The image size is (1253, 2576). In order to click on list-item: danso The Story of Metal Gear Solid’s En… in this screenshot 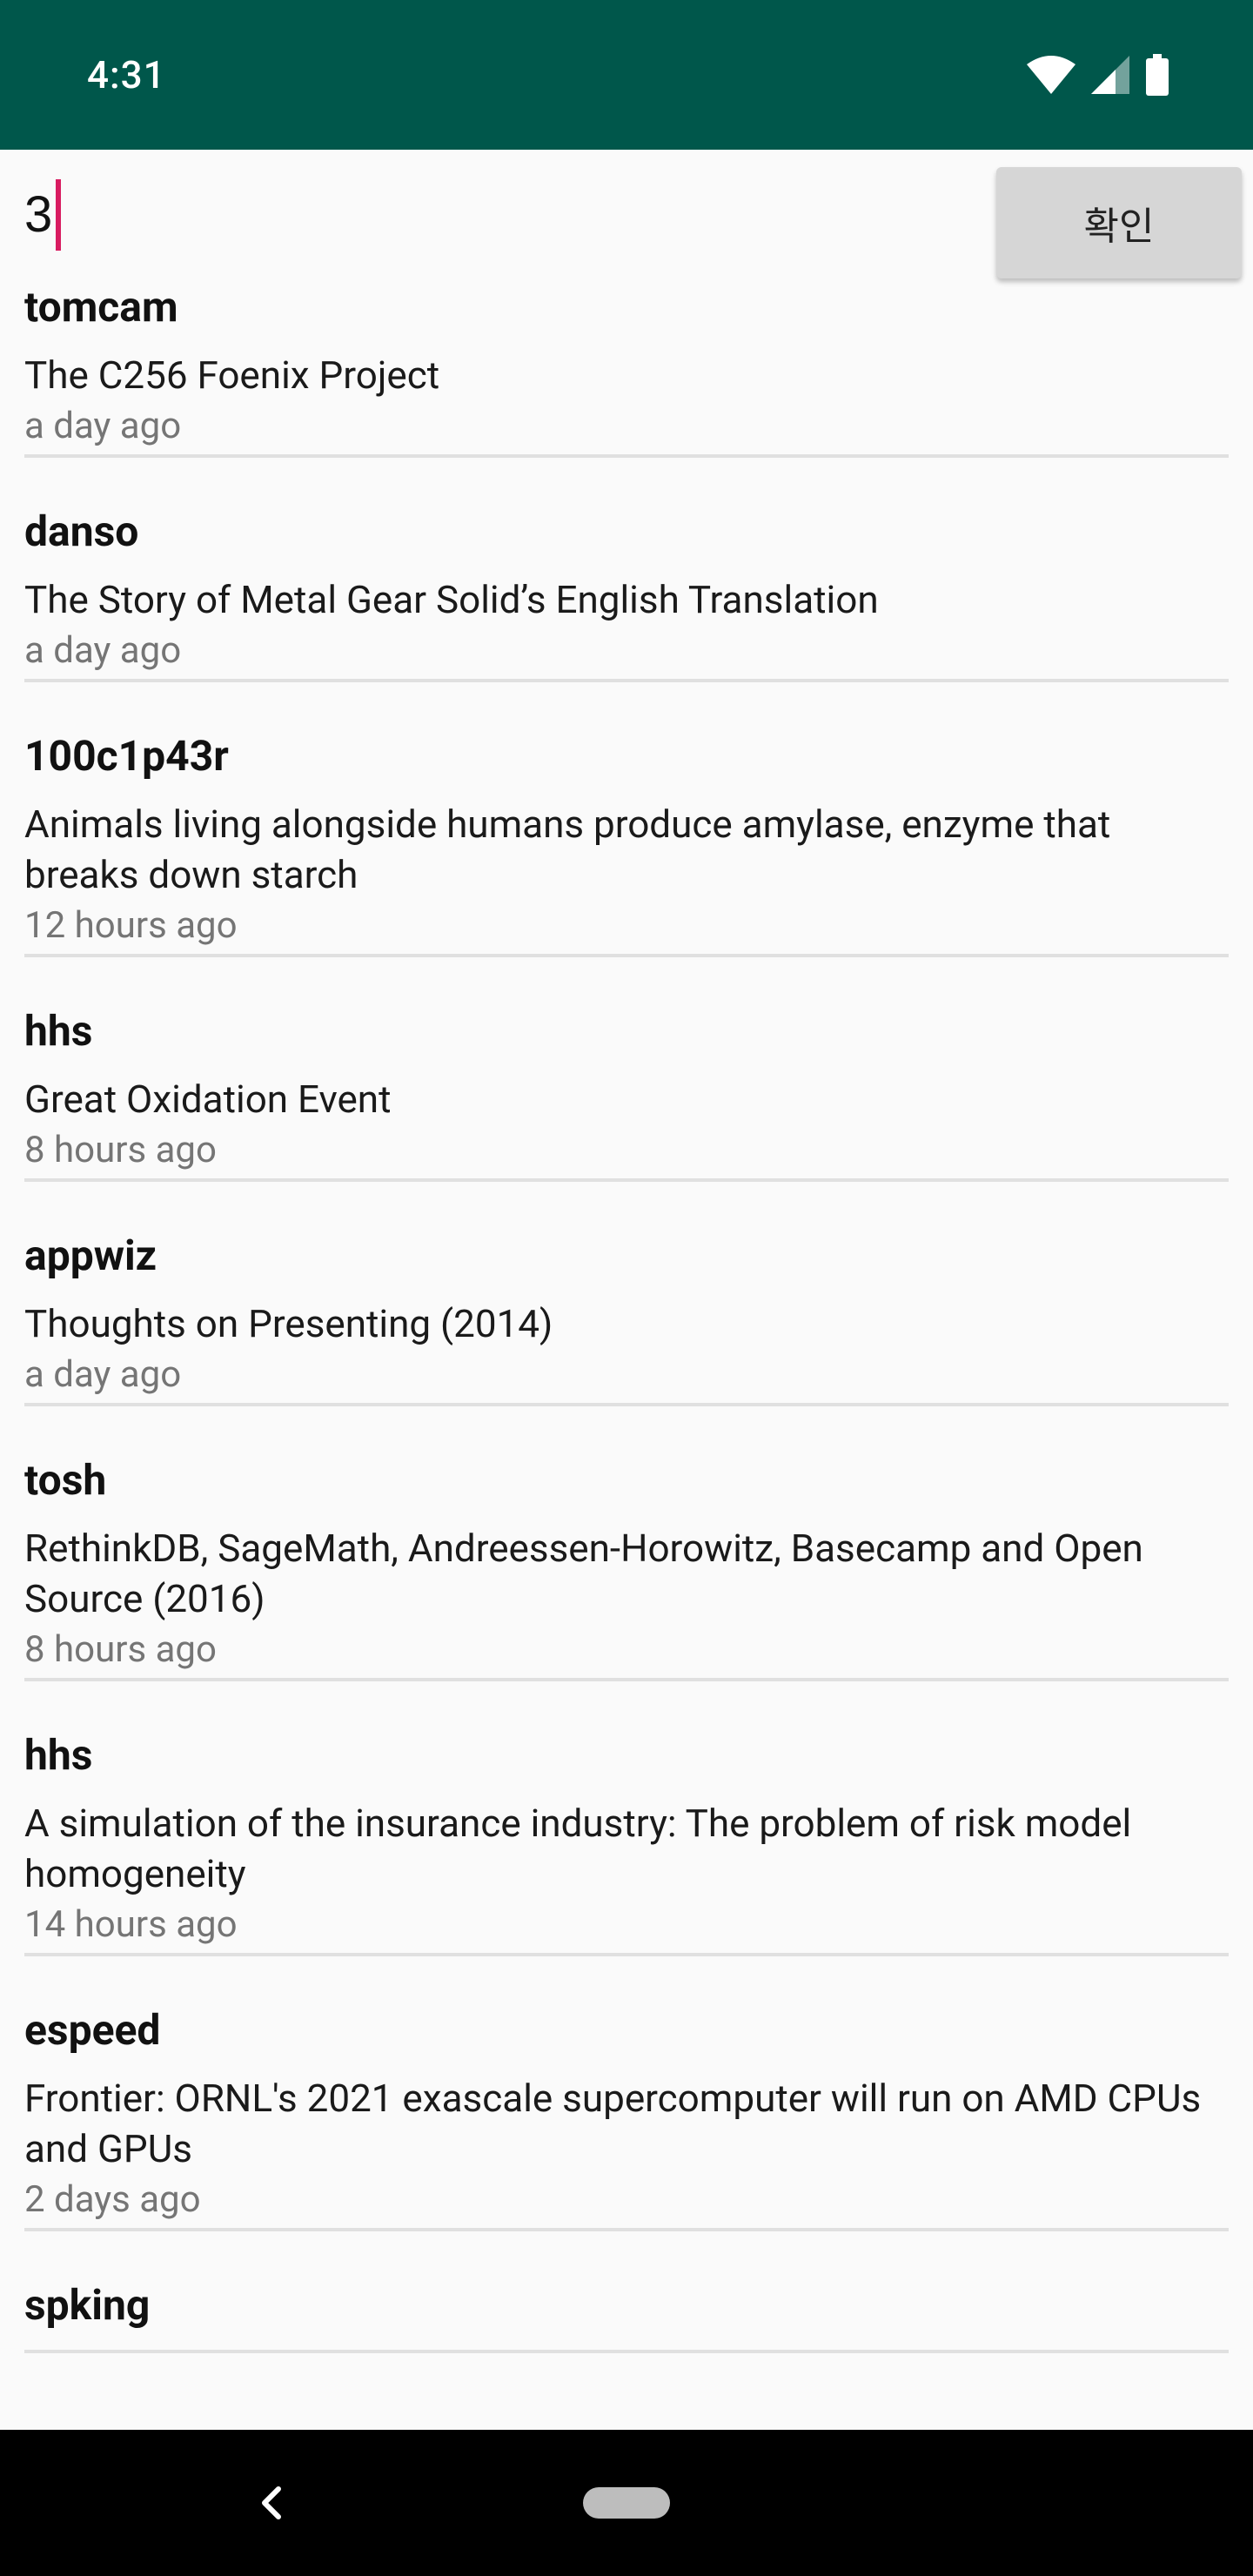, I will do `click(626, 593)`.